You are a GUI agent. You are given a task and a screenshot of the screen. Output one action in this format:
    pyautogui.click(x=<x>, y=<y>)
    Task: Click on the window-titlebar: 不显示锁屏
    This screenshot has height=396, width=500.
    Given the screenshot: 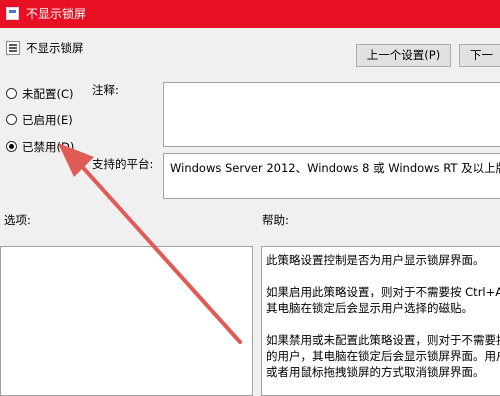 What is the action you would take?
    pyautogui.click(x=250, y=14)
    